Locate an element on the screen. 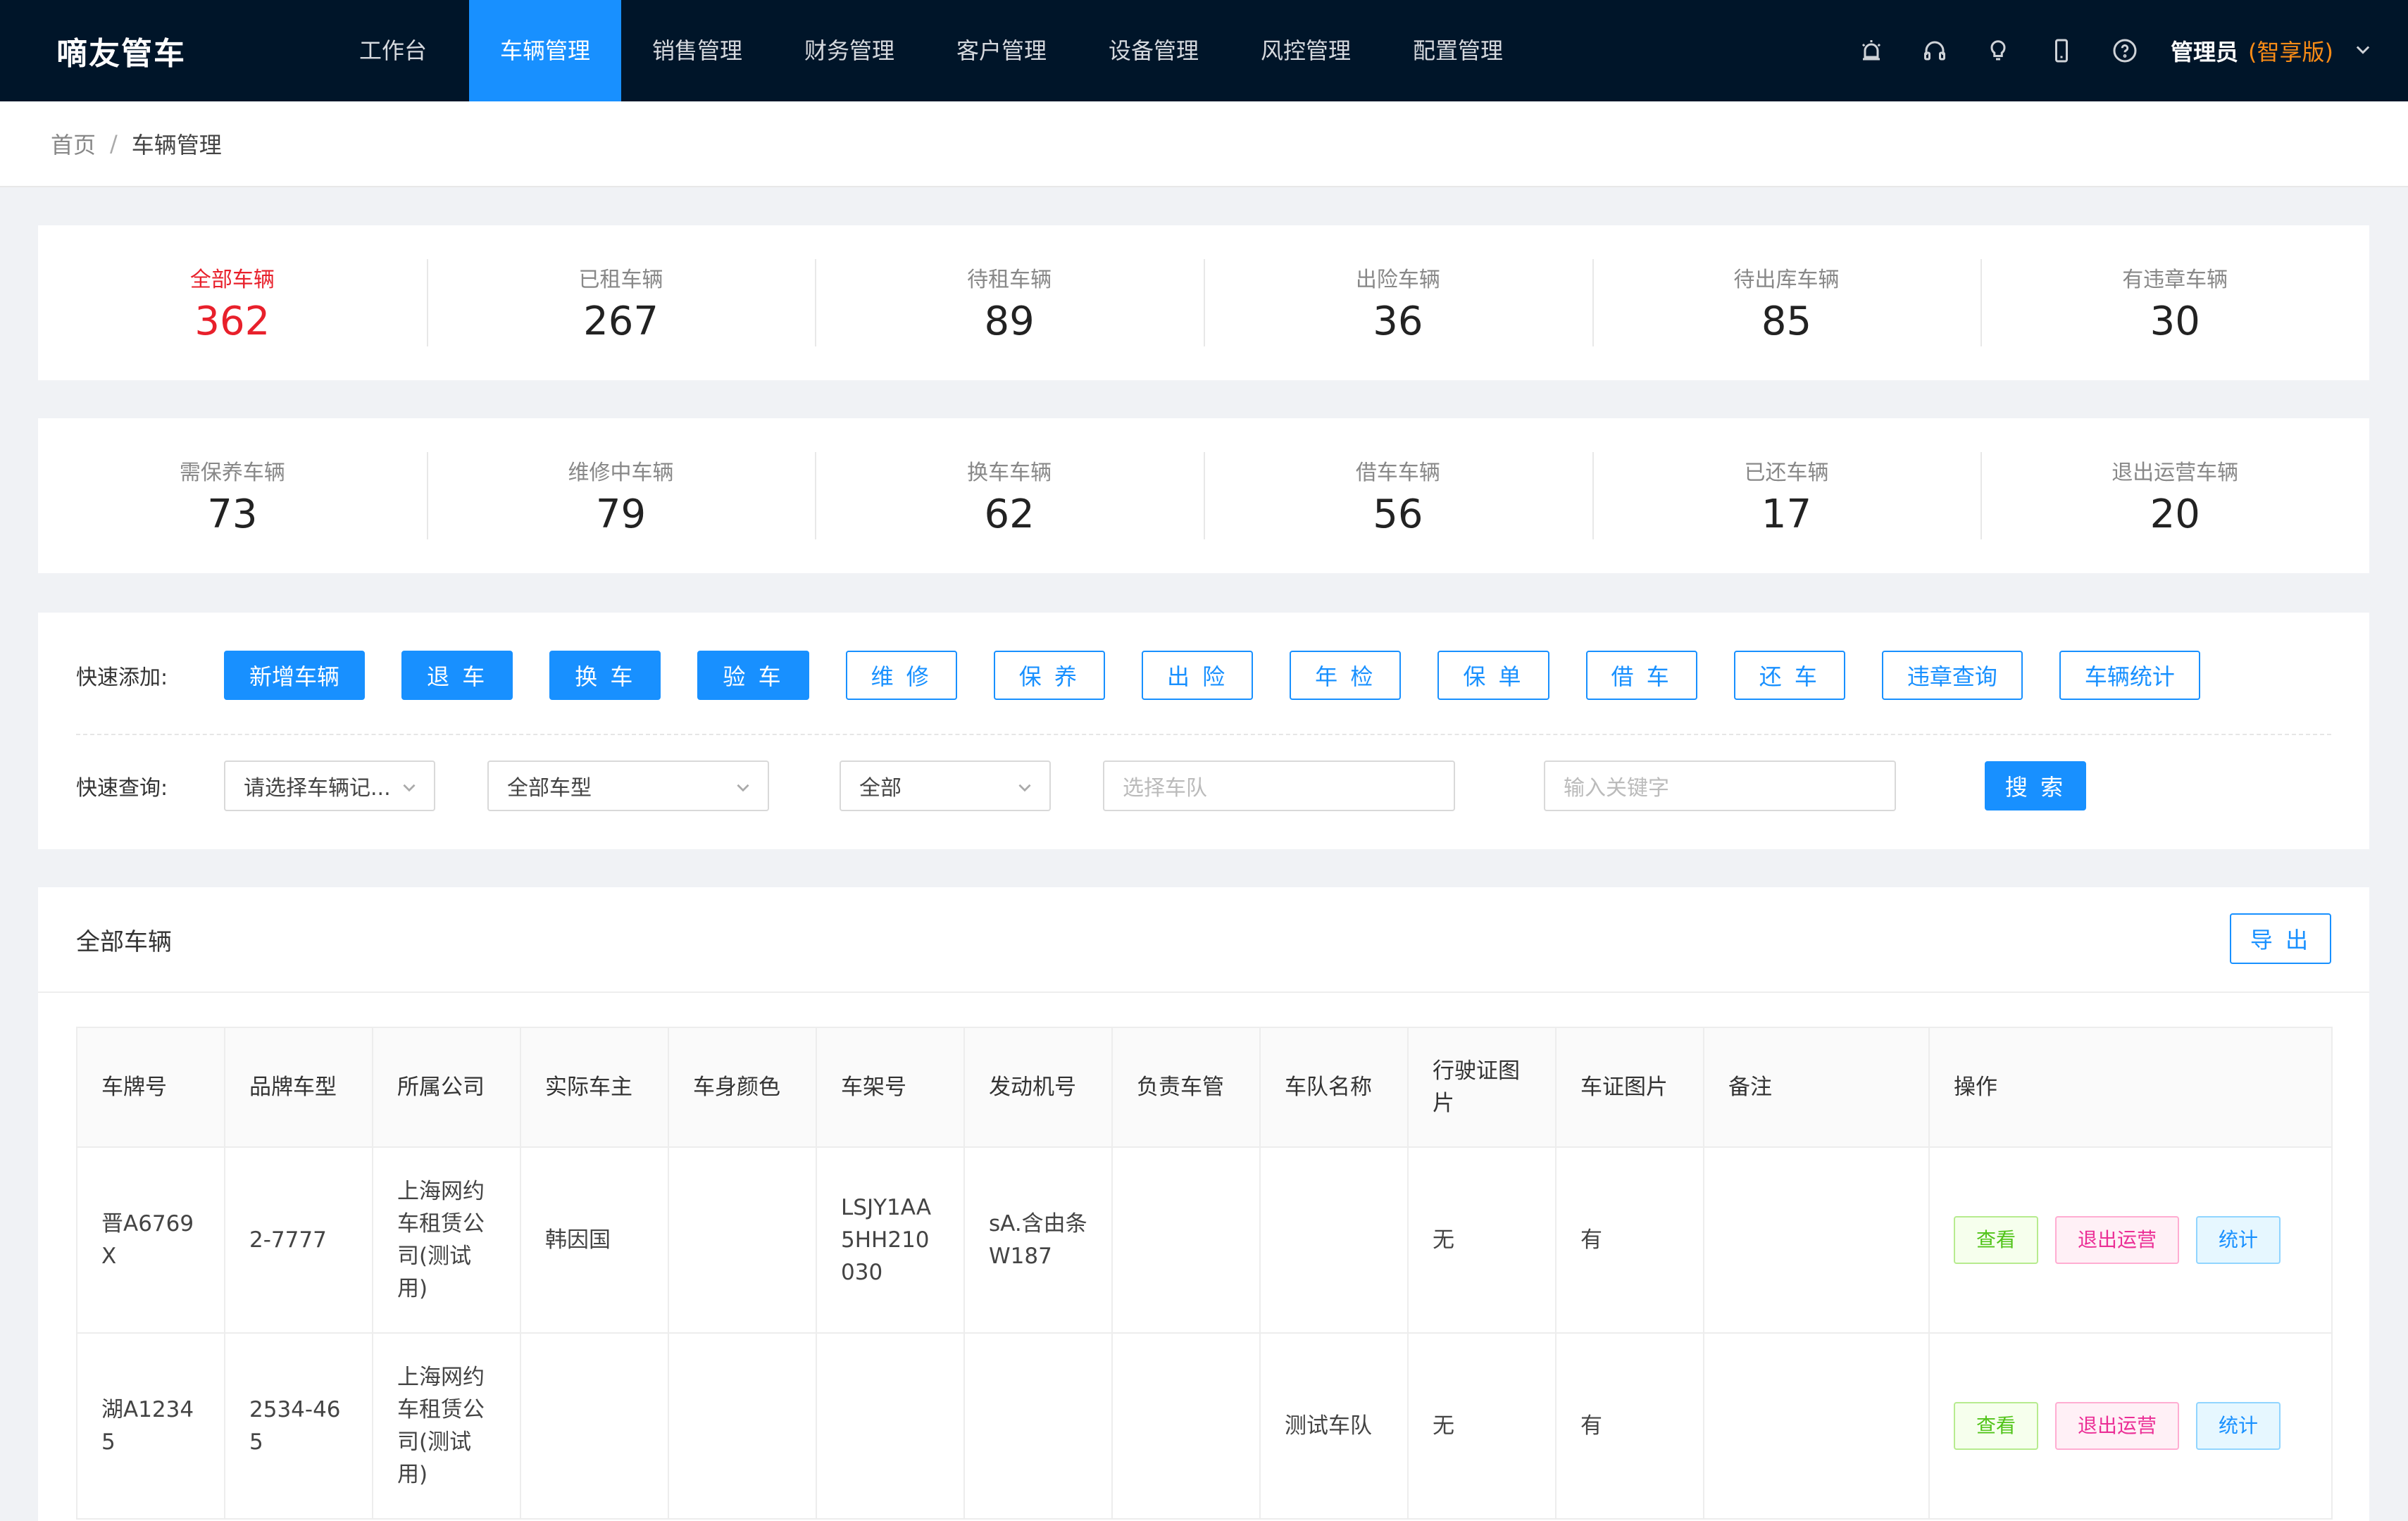  stat-repairing-vehicles: 维修中车辆 79 is located at coordinates (621, 495).